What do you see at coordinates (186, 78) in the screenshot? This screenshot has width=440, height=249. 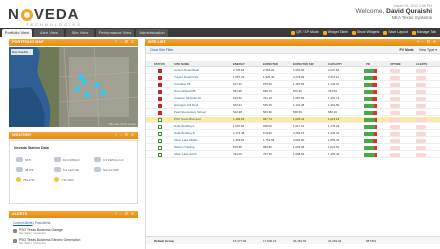 I see `site-name-cell: Trayler Snack Park` at bounding box center [186, 78].